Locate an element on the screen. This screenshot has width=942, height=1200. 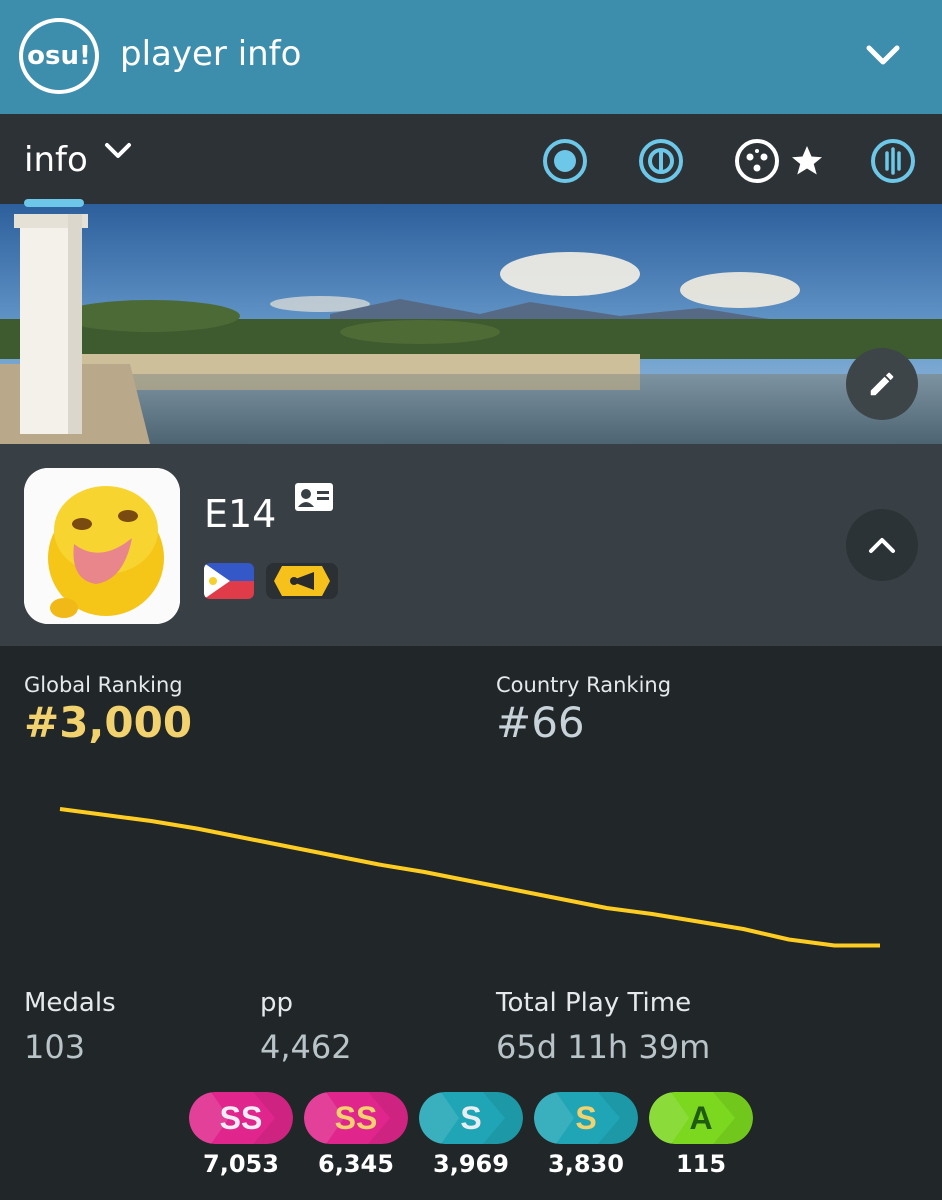
chevron-down-icon is located at coordinates (883, 55).